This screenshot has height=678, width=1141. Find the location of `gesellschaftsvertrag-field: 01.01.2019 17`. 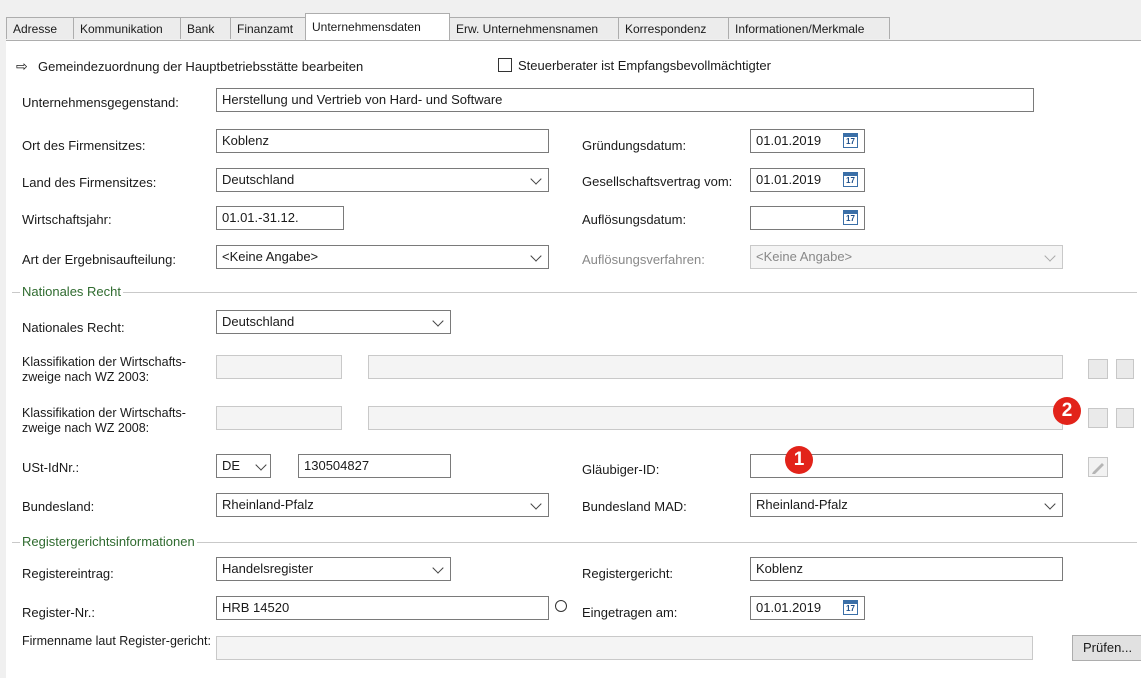

gesellschaftsvertrag-field: 01.01.2019 17 is located at coordinates (807, 180).